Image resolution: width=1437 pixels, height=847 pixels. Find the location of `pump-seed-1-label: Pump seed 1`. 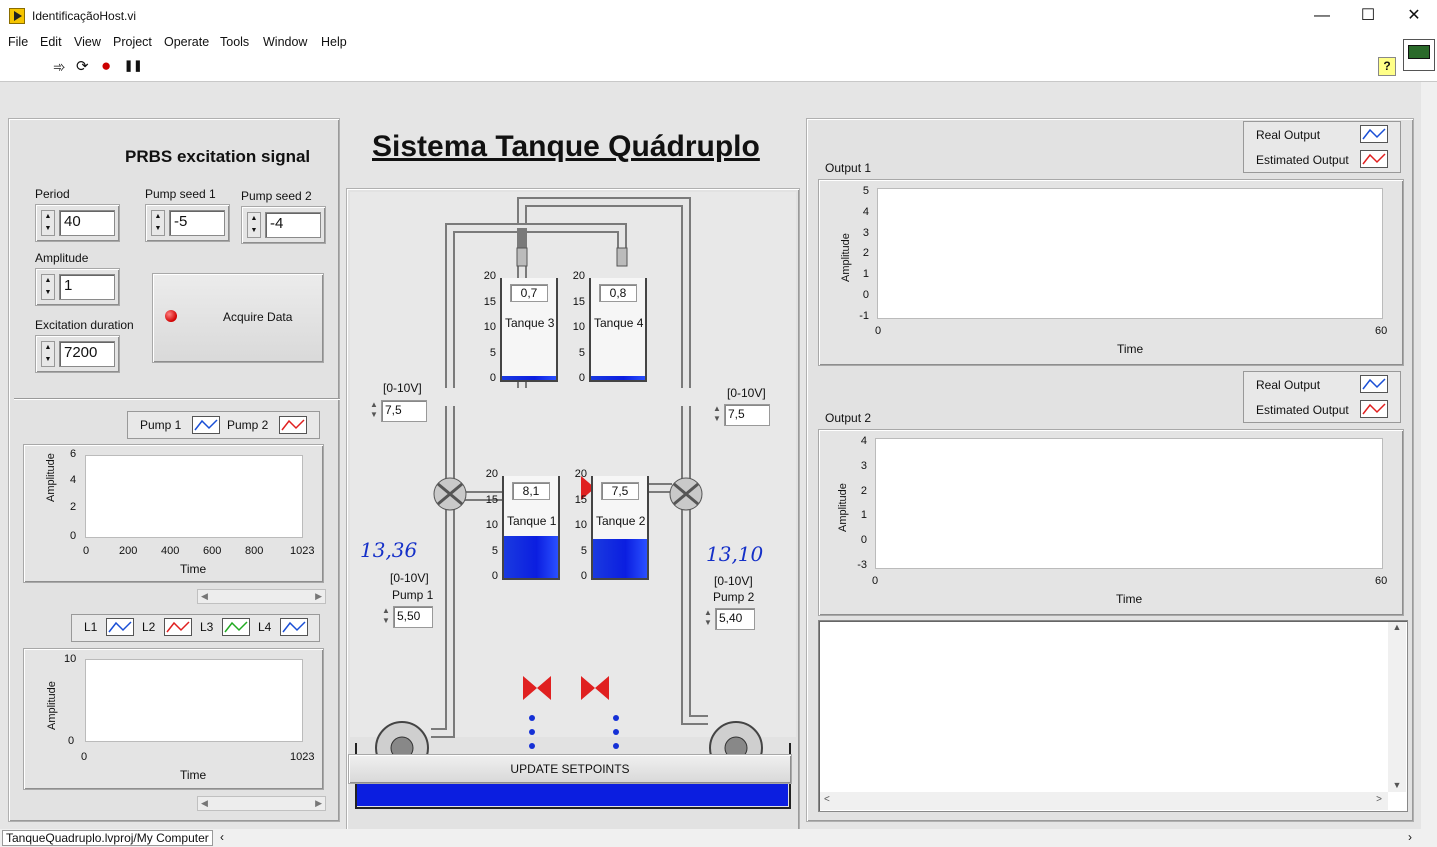

pump-seed-1-label: Pump seed 1 is located at coordinates (180, 194).